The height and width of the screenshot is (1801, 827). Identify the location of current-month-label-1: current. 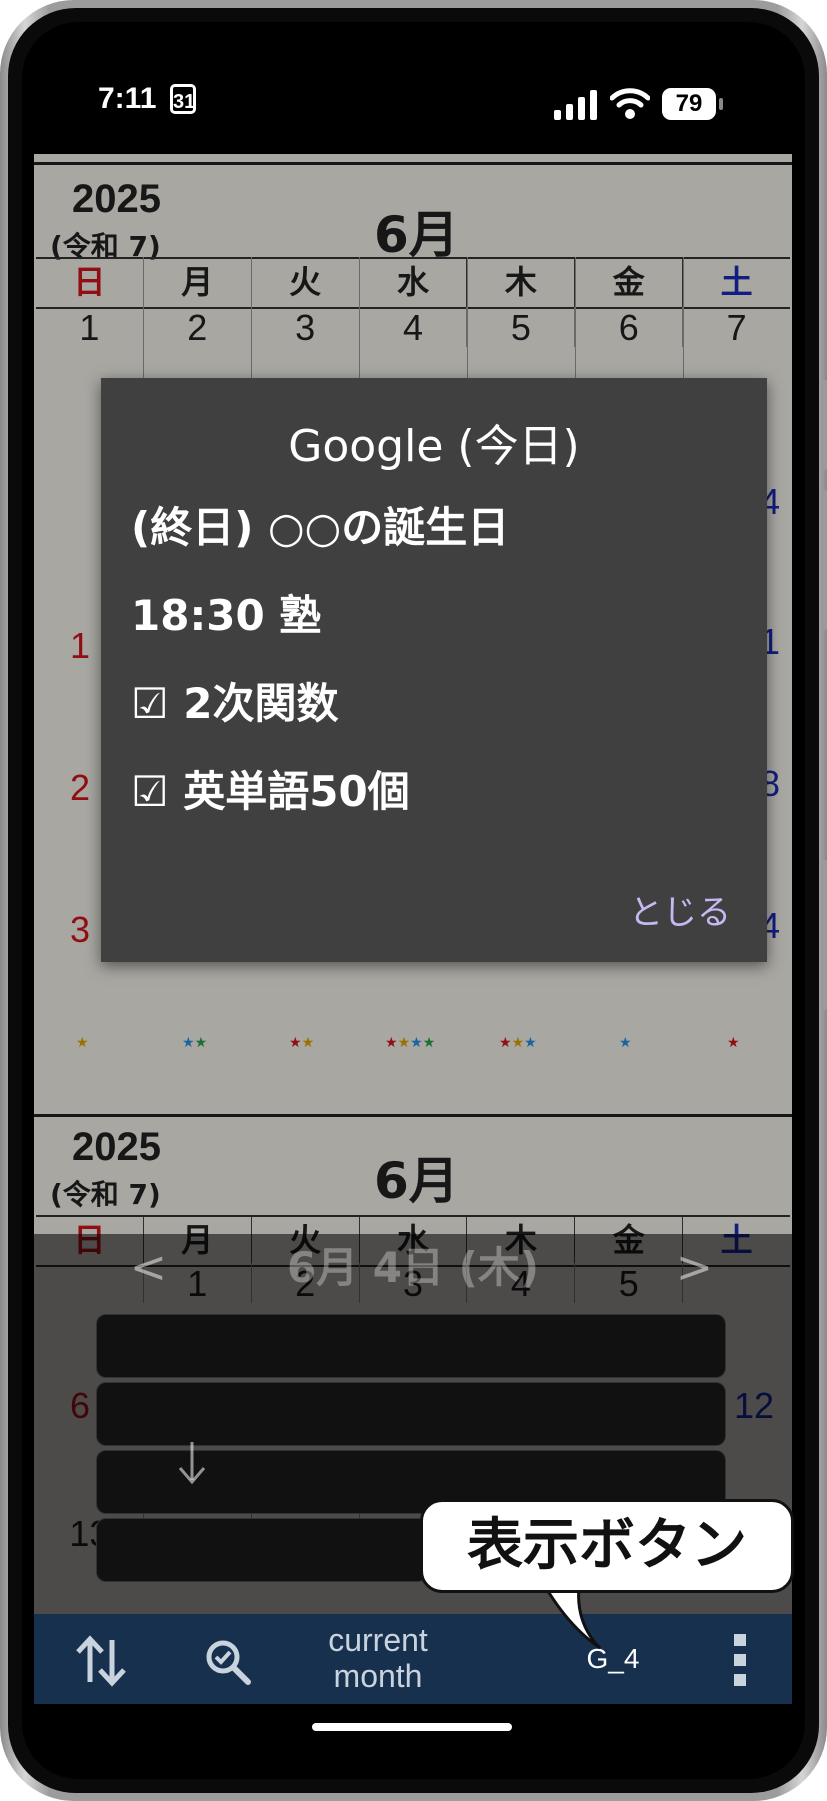
(378, 1640).